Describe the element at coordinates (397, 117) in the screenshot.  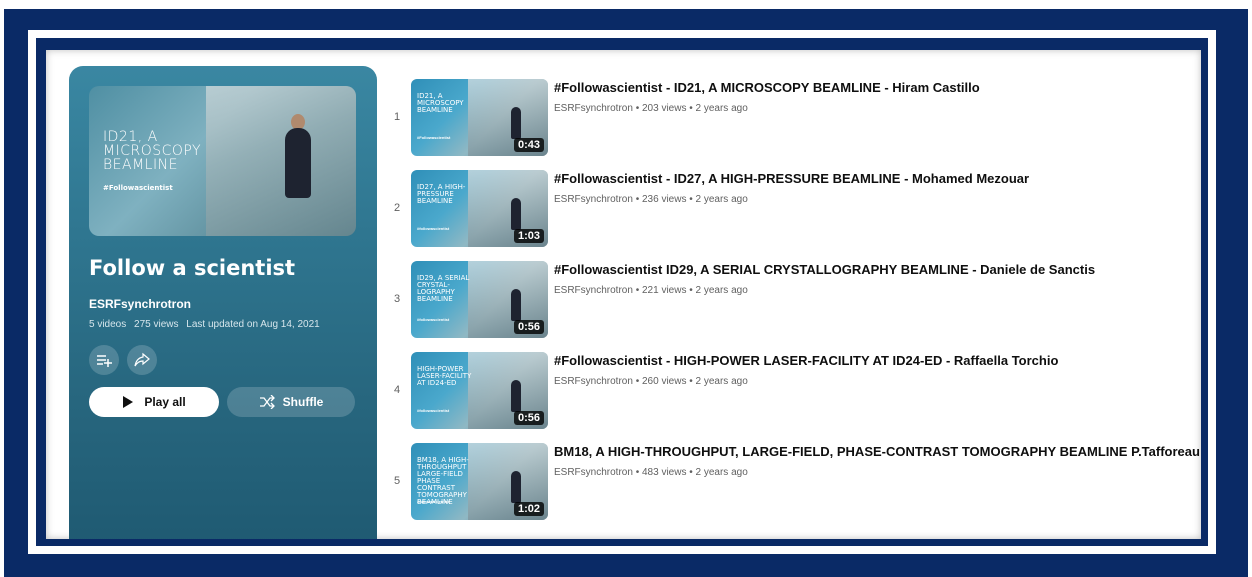
I see `video-index: 1` at that location.